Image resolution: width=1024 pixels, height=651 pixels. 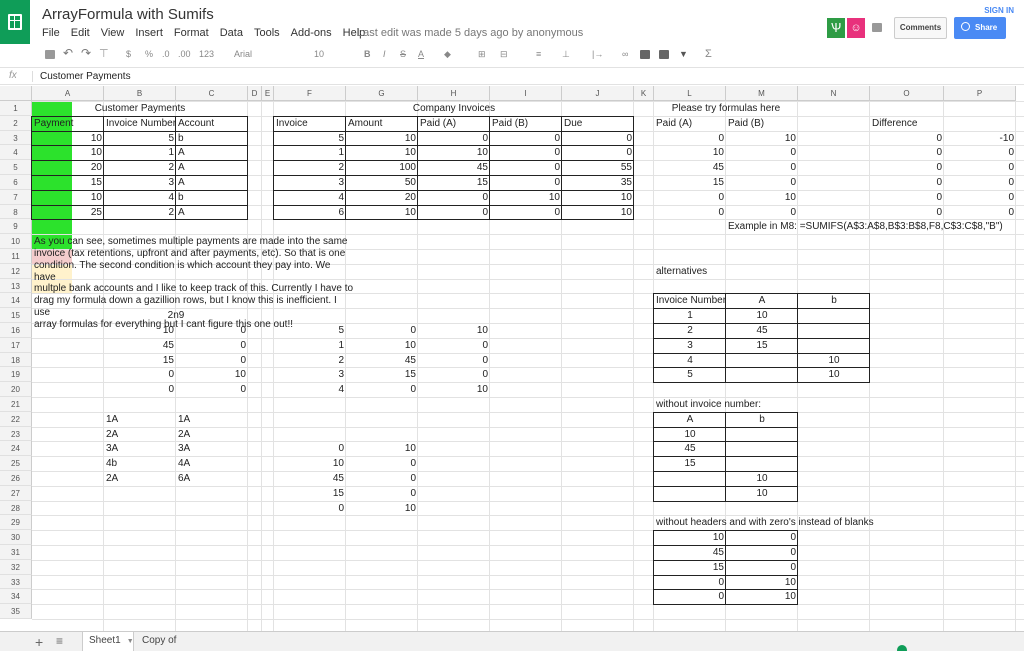 I want to click on row-header-13: 13, so click(x=16, y=286).